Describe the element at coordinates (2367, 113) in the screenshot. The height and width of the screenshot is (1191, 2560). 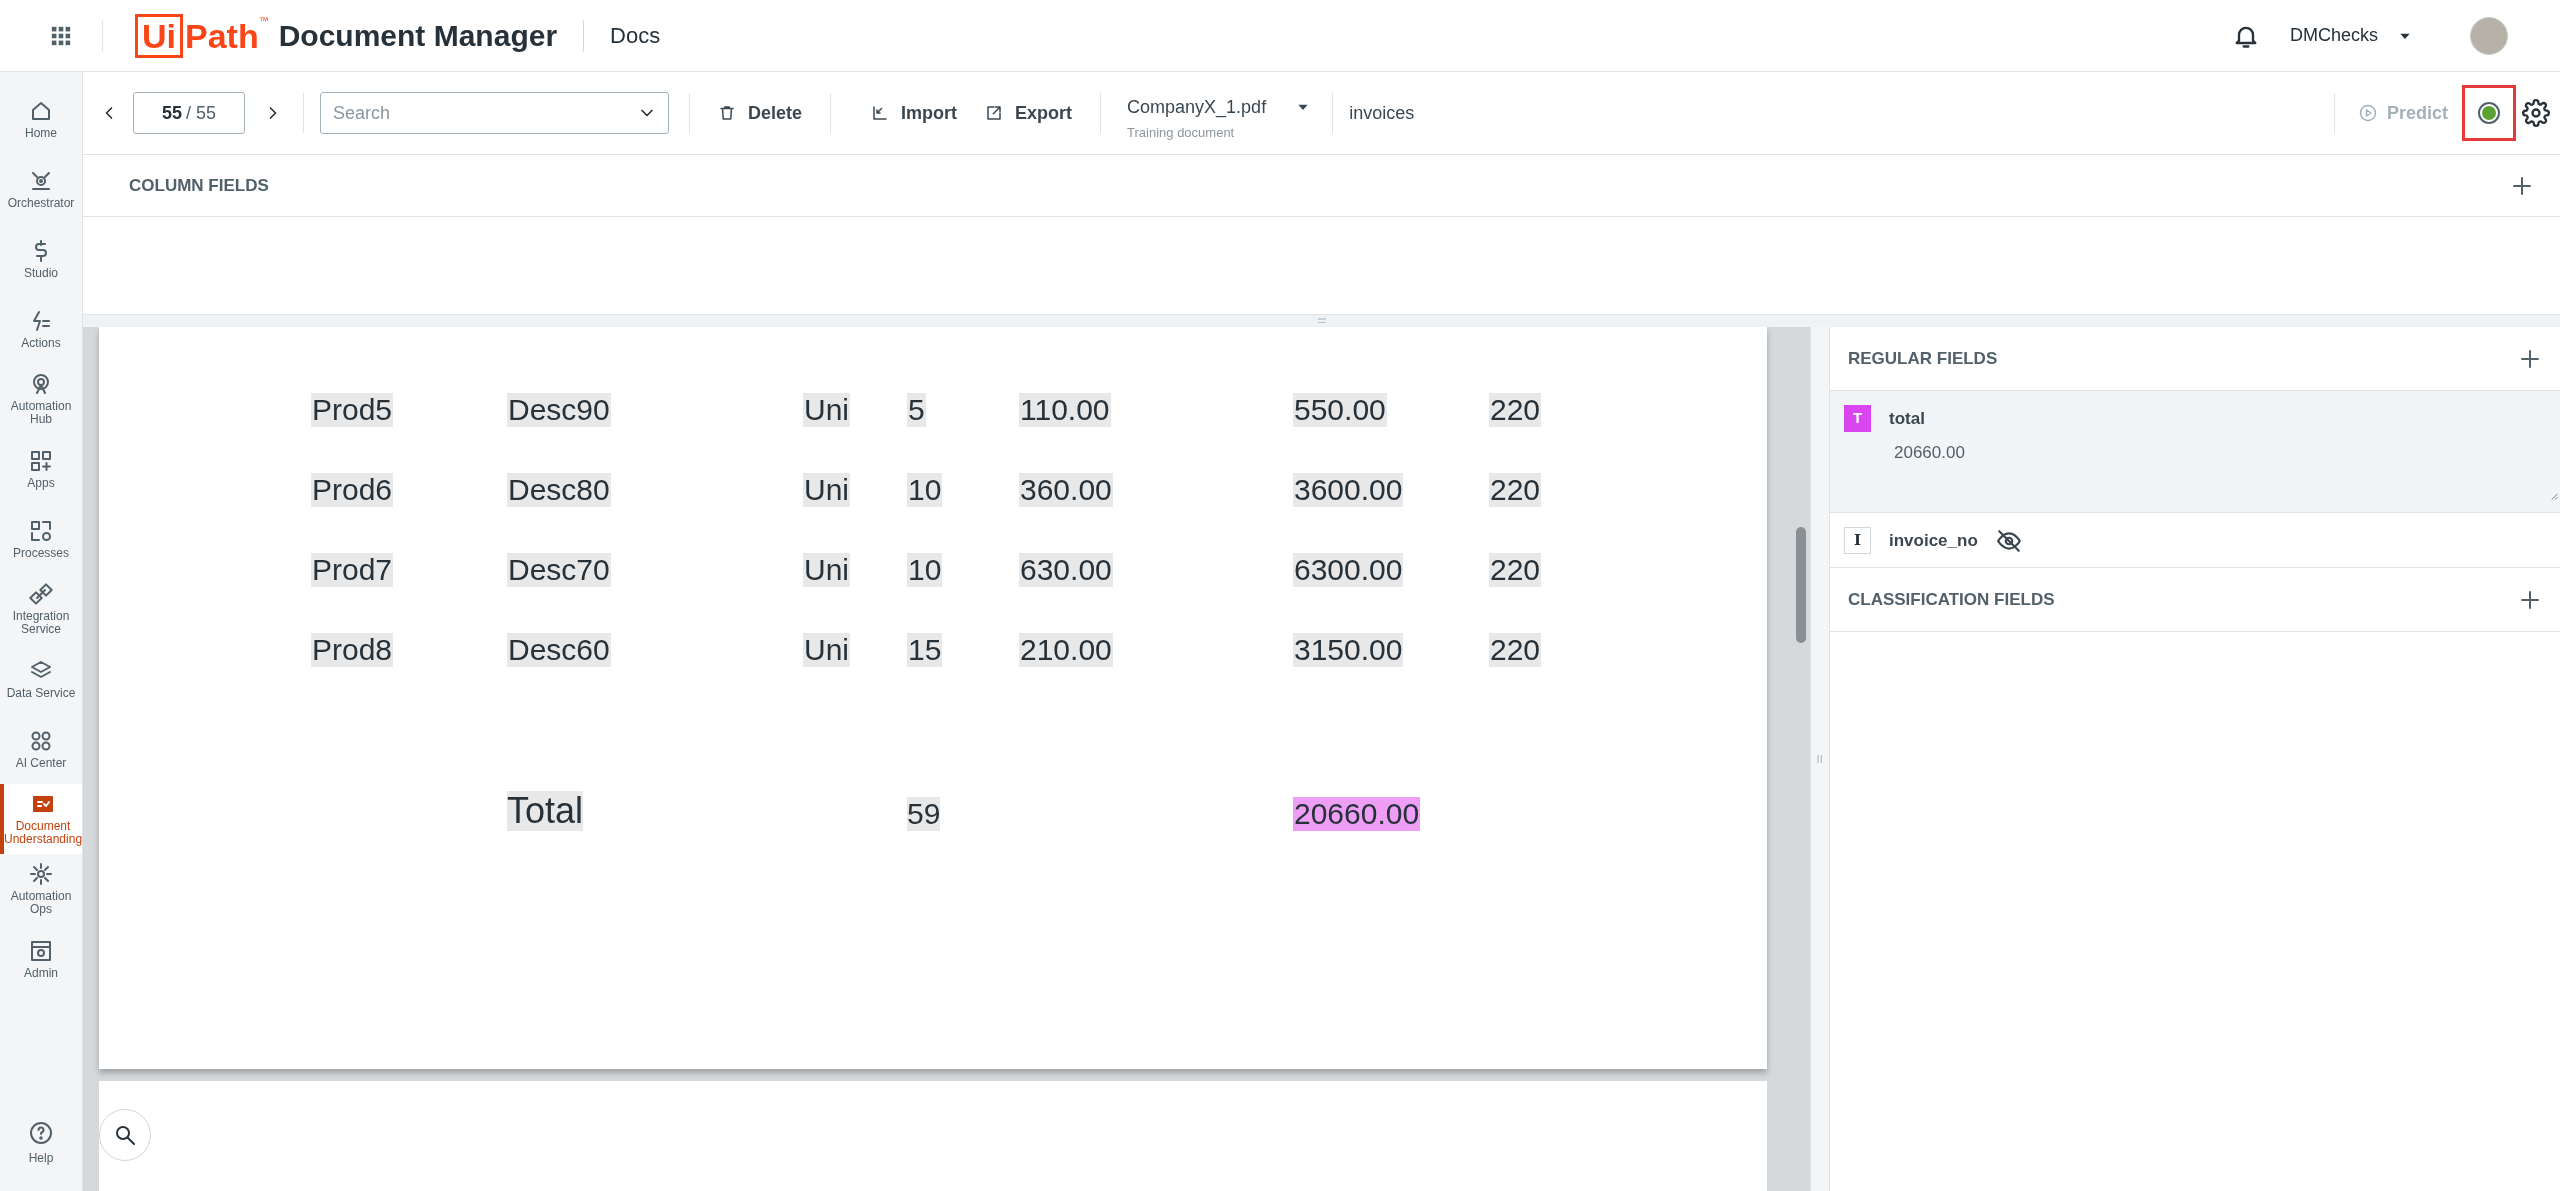
I see `play-icon` at that location.